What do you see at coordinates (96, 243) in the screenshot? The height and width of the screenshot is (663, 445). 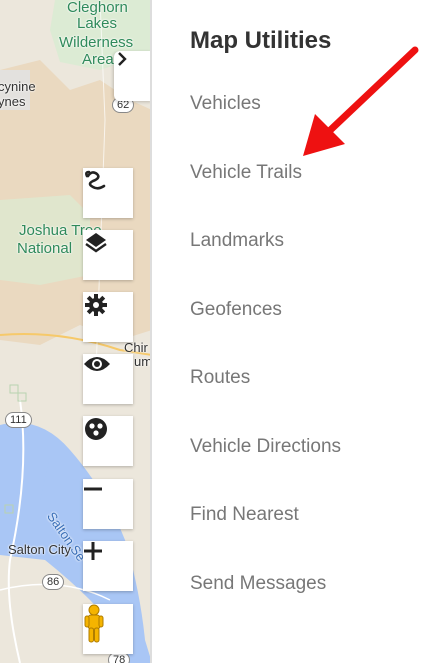 I see `layers-icon` at bounding box center [96, 243].